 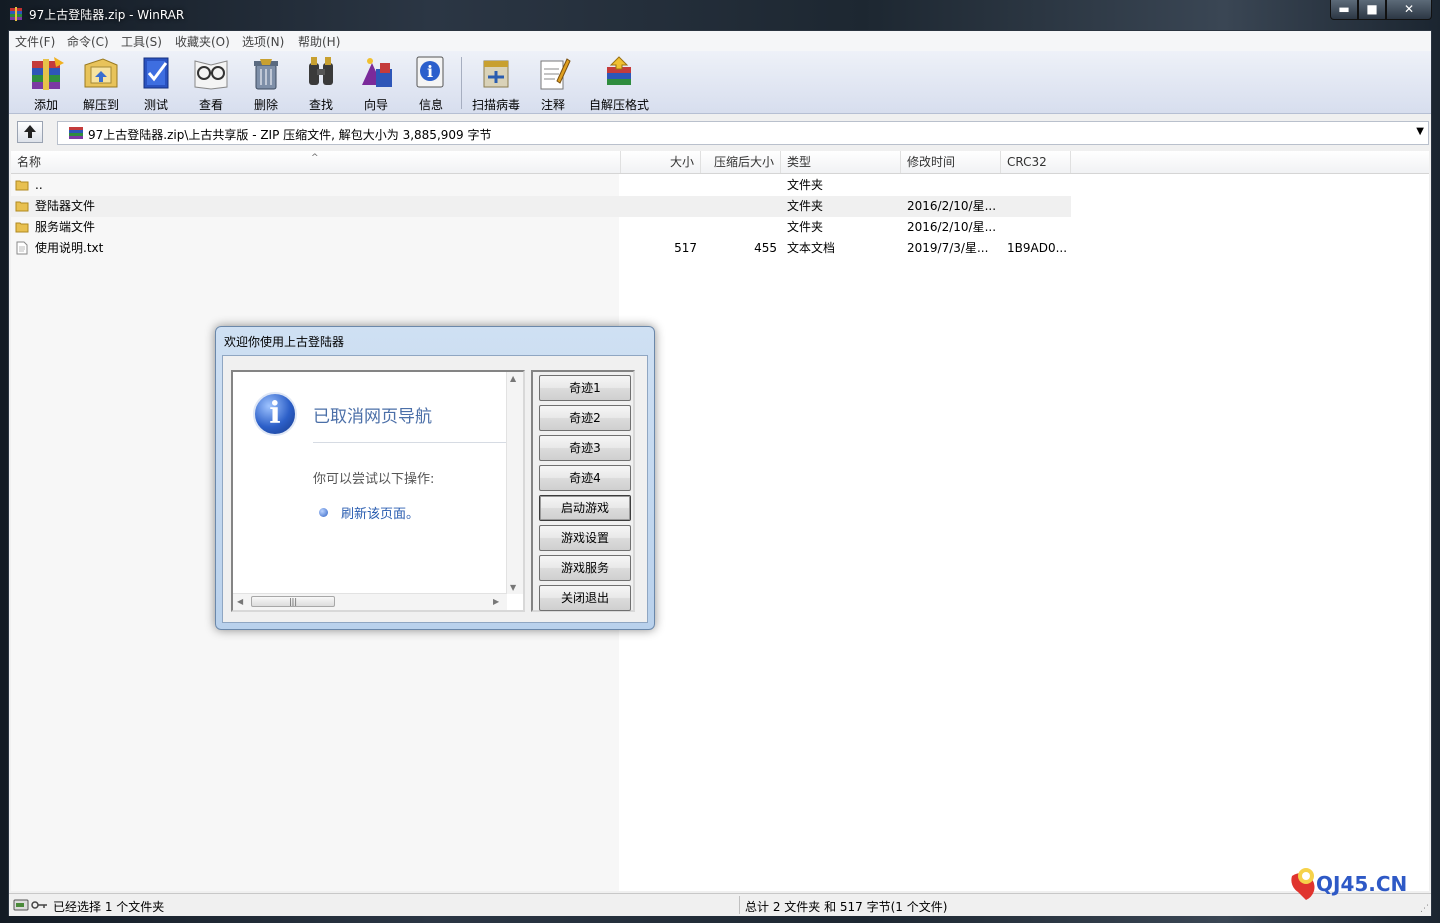 I want to click on menu-options: 选项(N), so click(x=263, y=41).